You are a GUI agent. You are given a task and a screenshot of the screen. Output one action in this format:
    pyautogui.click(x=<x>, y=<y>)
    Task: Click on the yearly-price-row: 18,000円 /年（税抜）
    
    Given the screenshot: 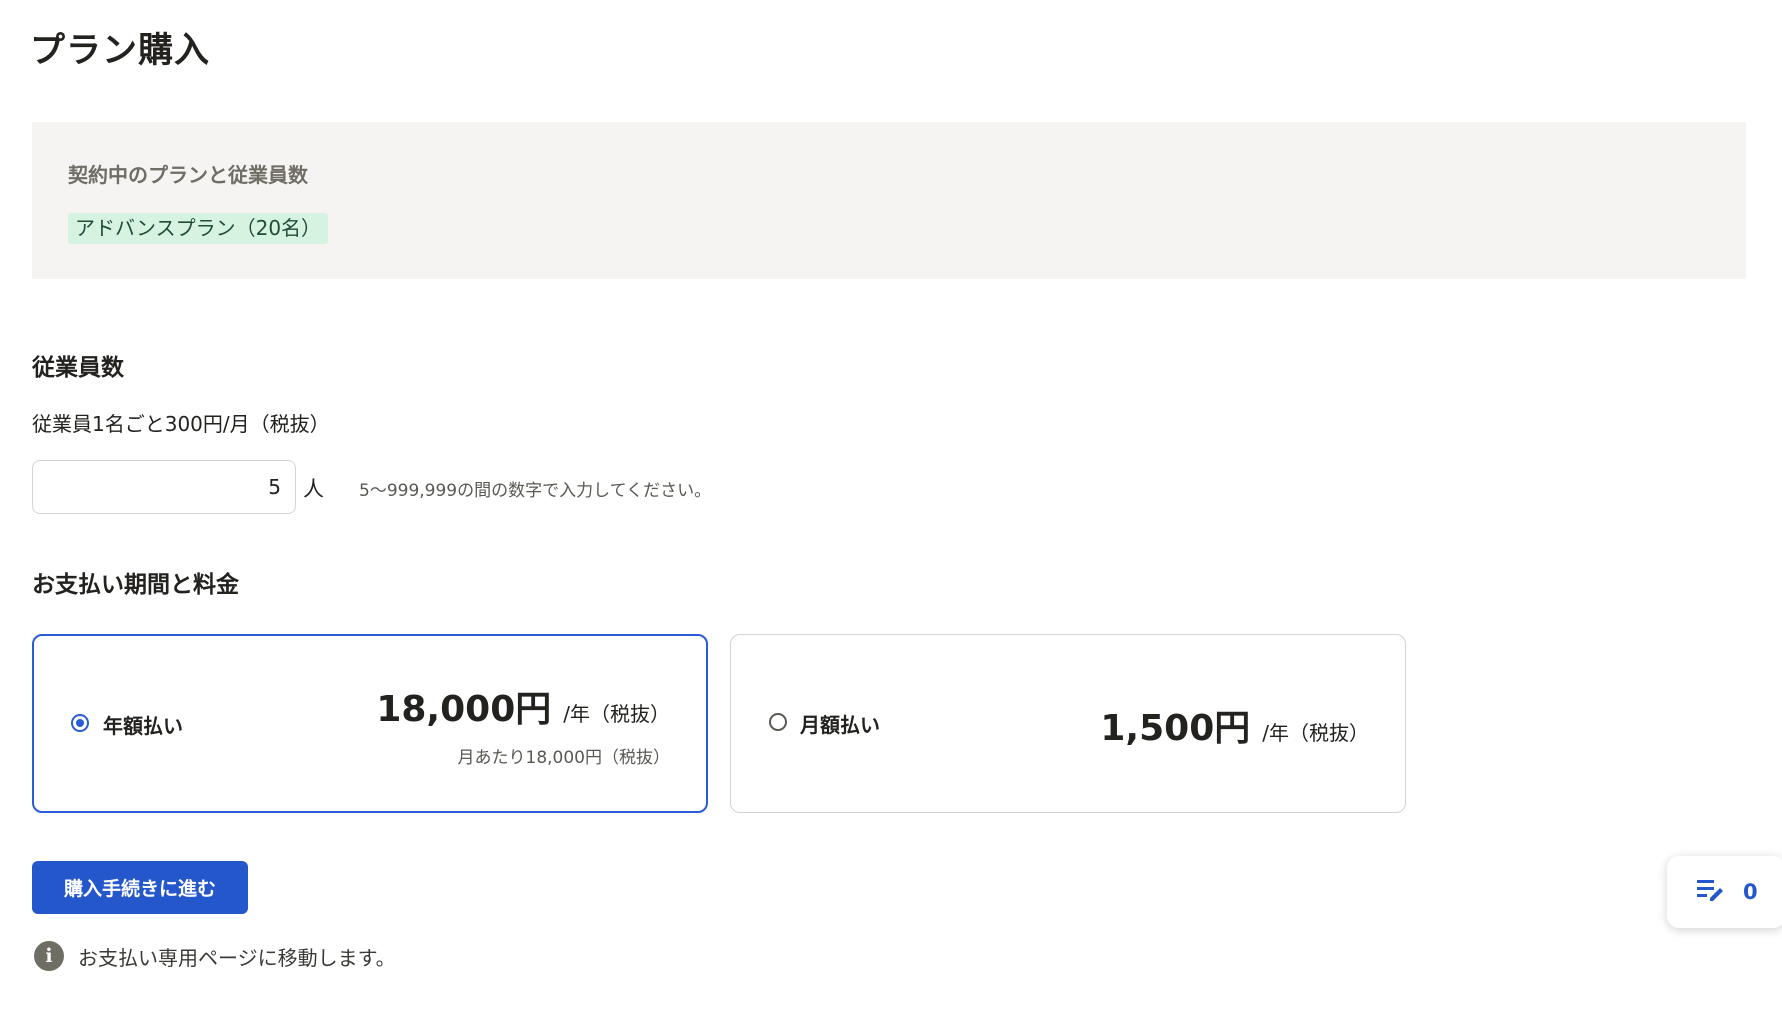 What is the action you would take?
    pyautogui.click(x=523, y=706)
    